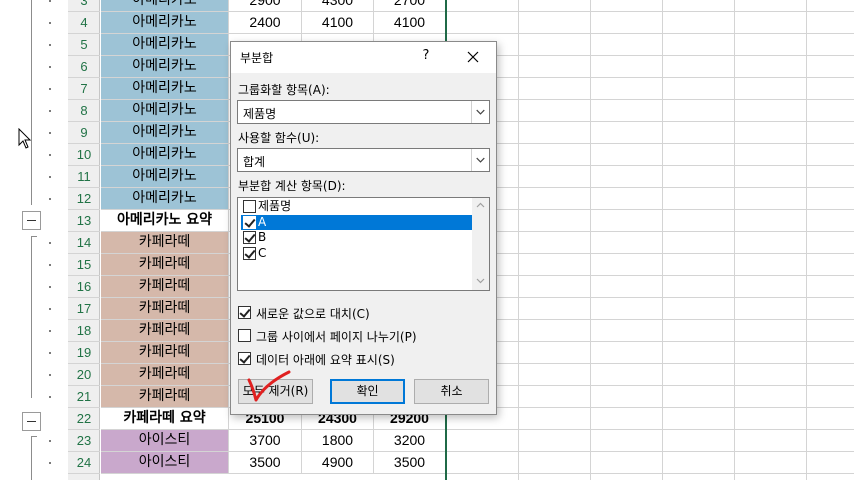 The image size is (854, 480). What do you see at coordinates (363, 160) in the screenshot?
I see `function-select: 합계` at bounding box center [363, 160].